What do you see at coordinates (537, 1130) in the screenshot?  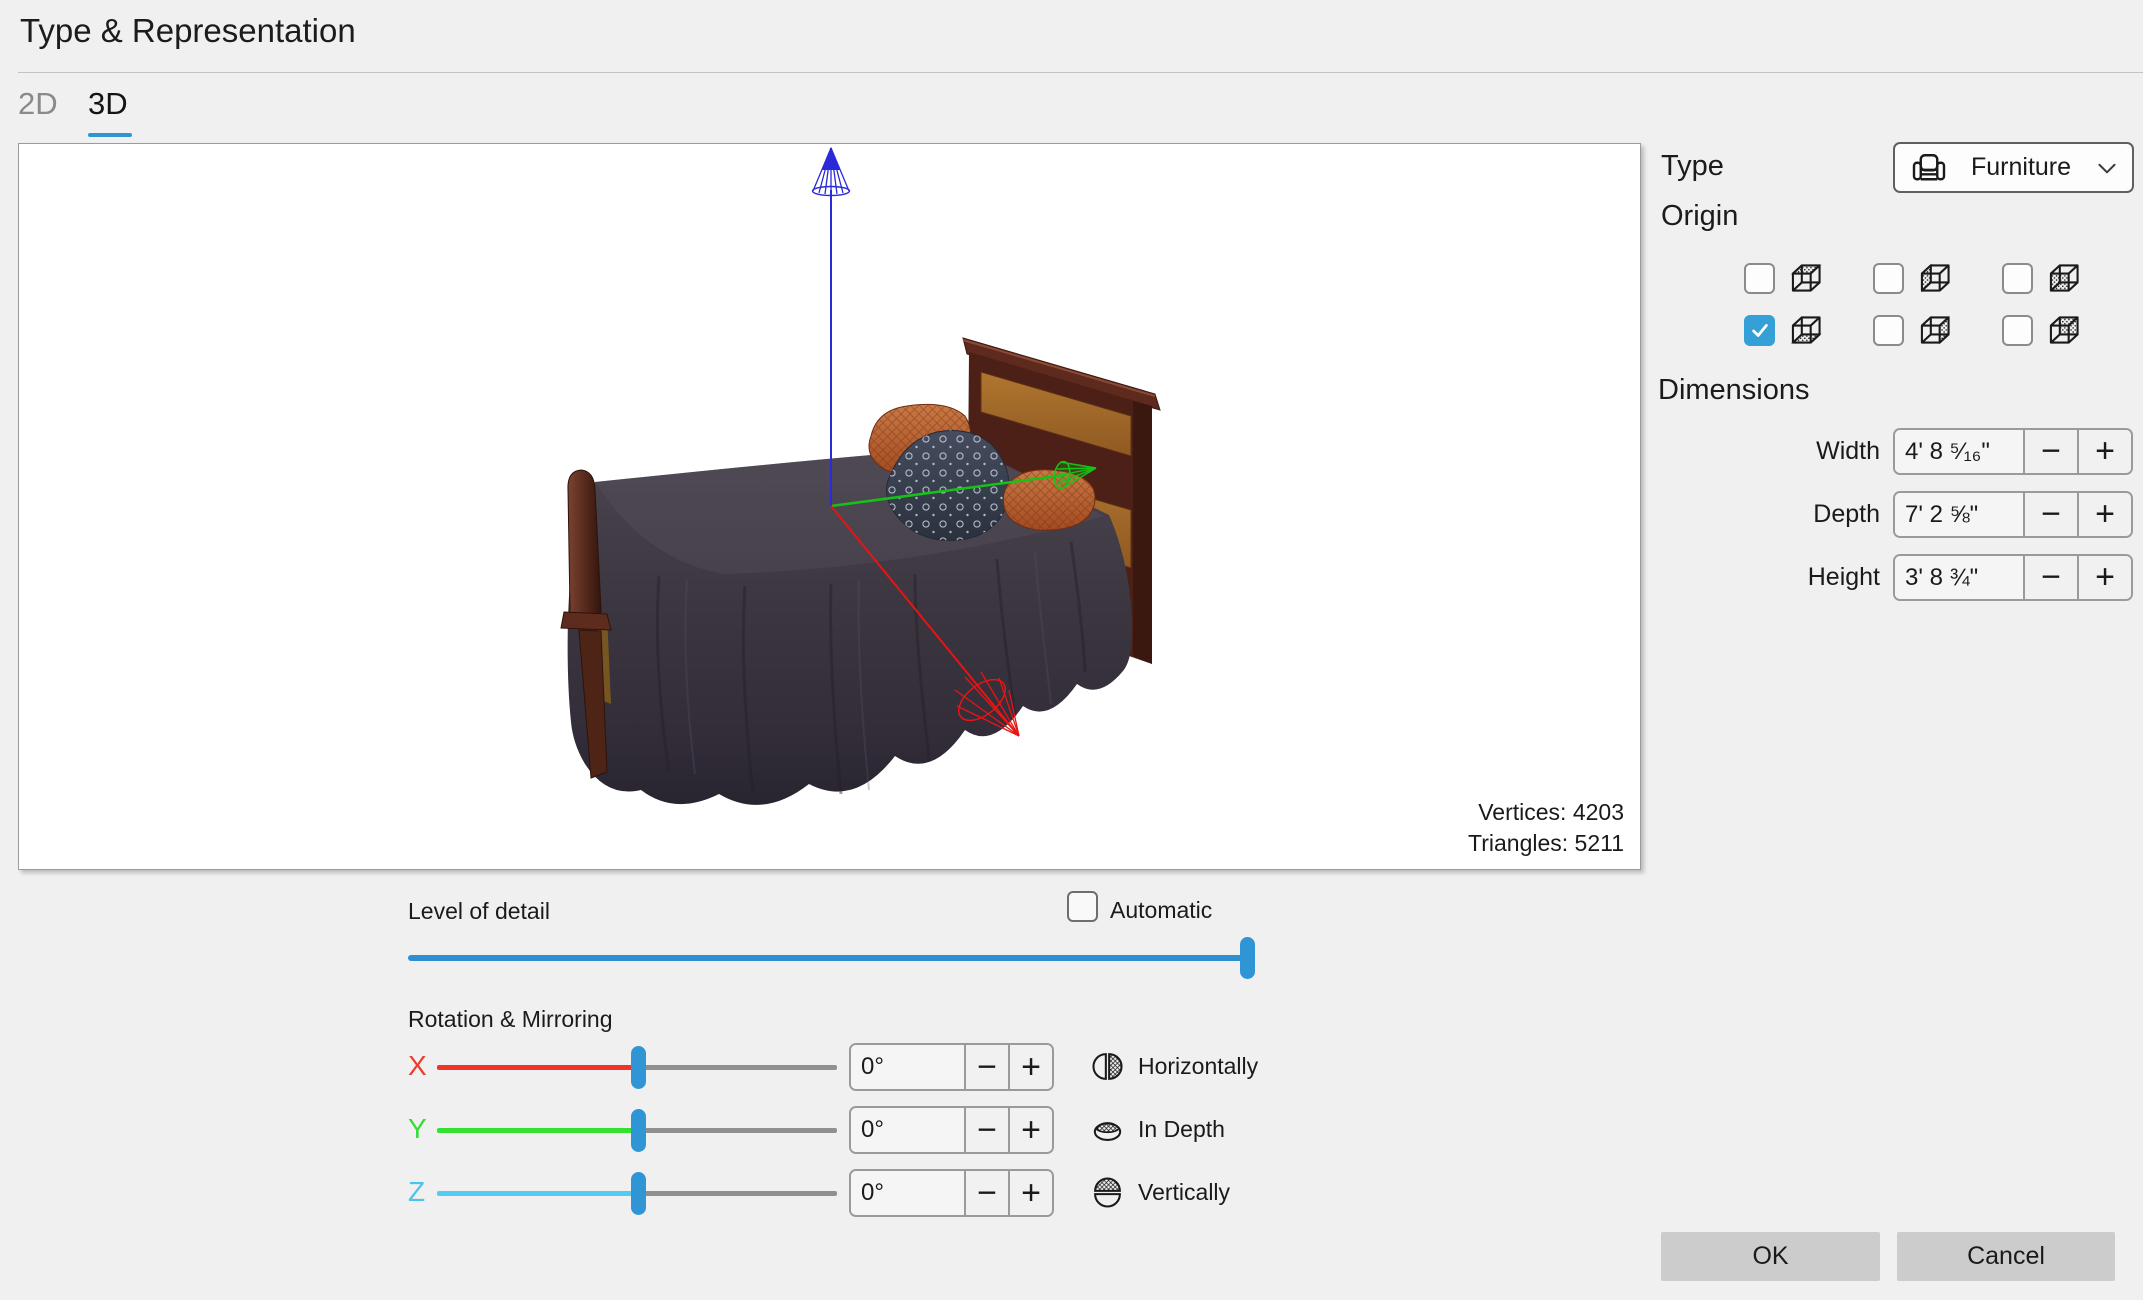 I see `y-rotation-slider-track` at bounding box center [537, 1130].